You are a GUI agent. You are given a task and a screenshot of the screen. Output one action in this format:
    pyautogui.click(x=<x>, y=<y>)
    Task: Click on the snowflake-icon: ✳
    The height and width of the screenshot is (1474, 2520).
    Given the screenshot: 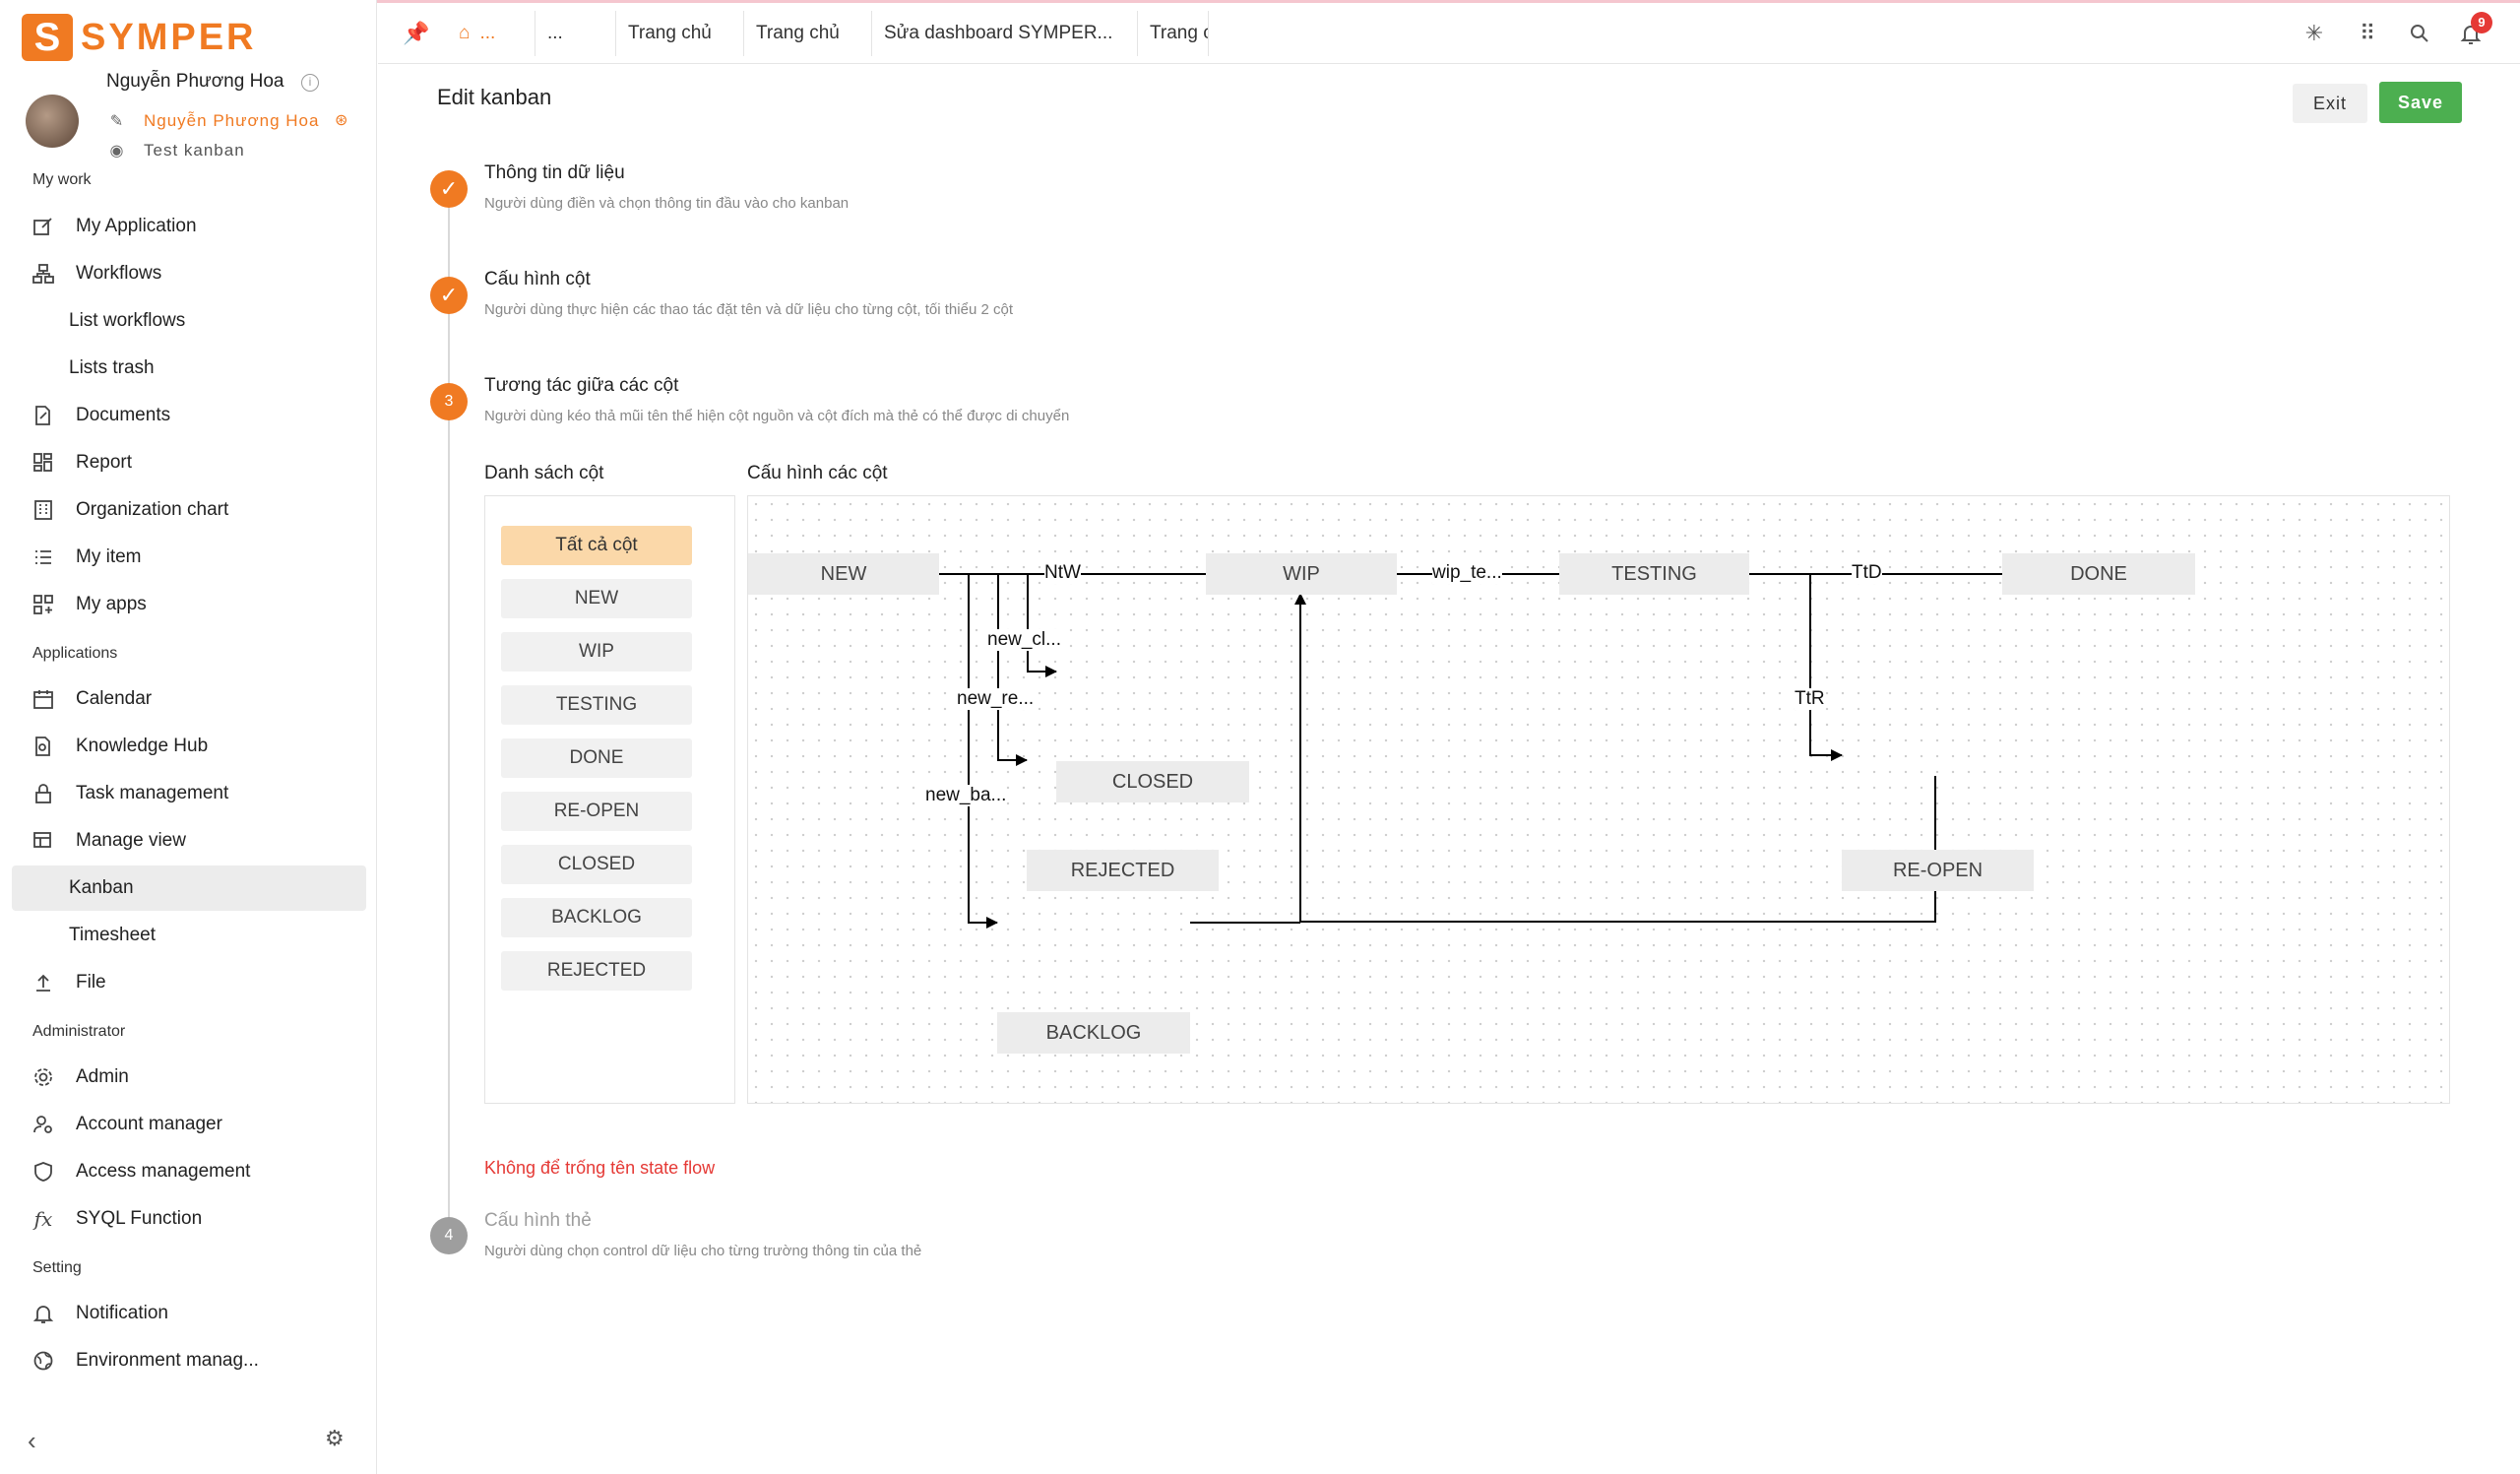 What is the action you would take?
    pyautogui.click(x=2314, y=33)
    